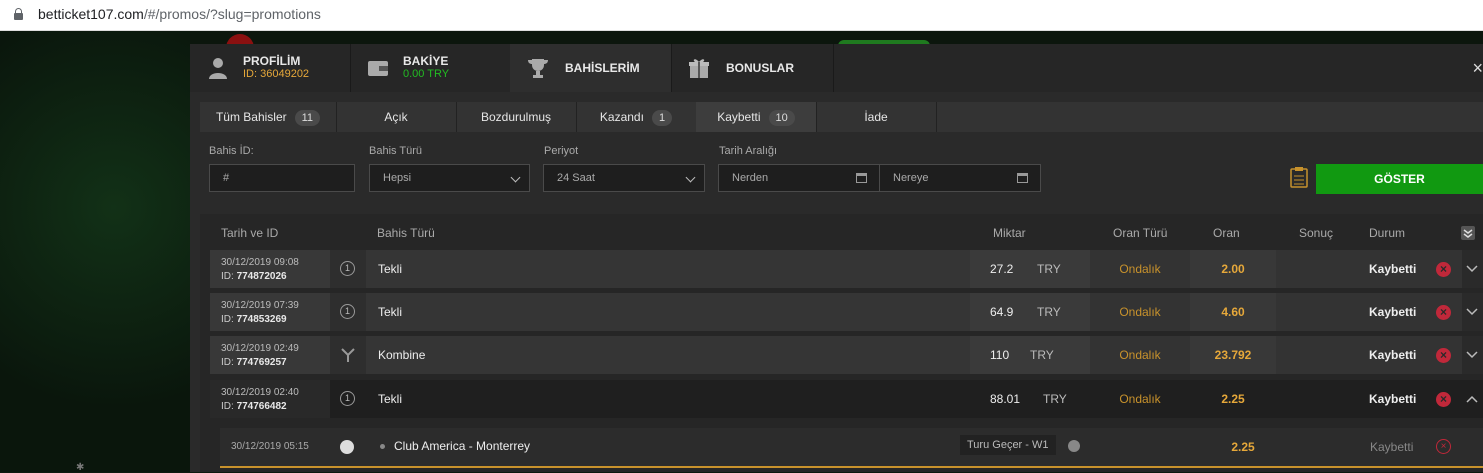 The image size is (1483, 473). Describe the element at coordinates (1233, 399) in the screenshot. I see `row-odds: 2.25` at that location.